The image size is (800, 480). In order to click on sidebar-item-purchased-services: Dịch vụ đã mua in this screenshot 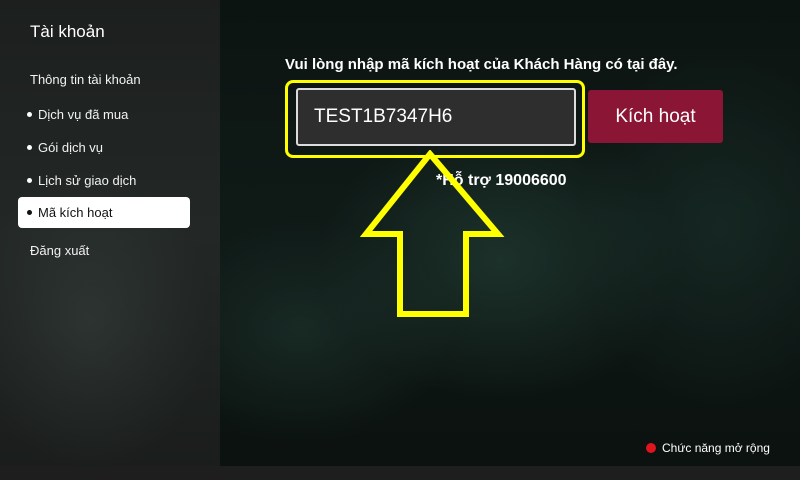, I will do `click(77, 115)`.